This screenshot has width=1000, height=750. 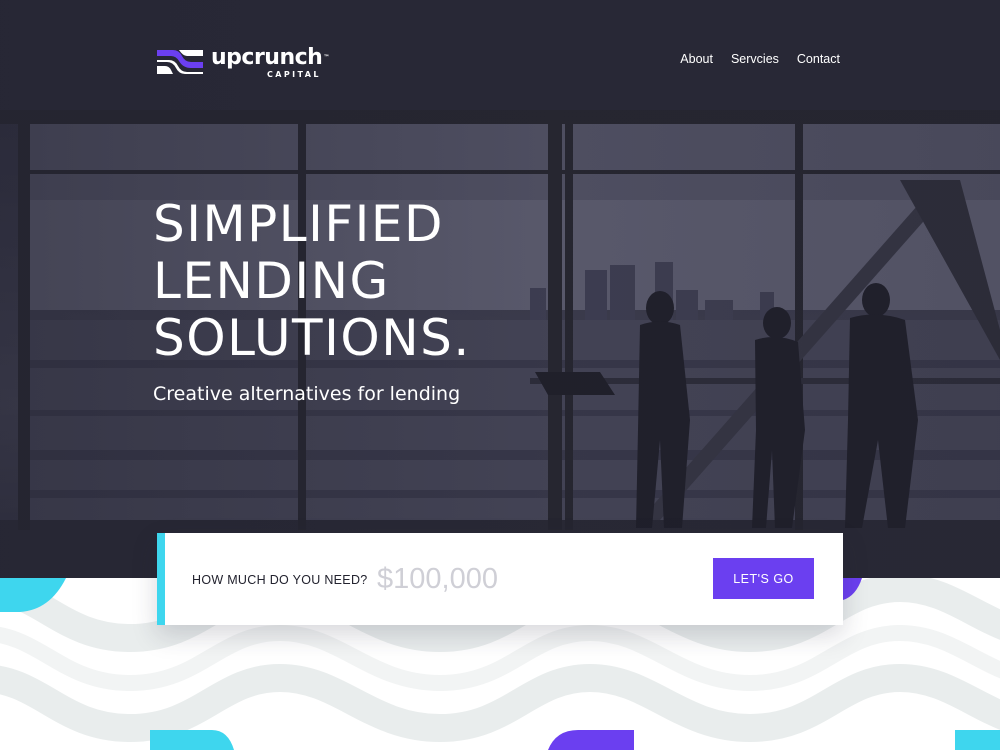 I want to click on brand-subtitle: CAPITAL, so click(x=294, y=74).